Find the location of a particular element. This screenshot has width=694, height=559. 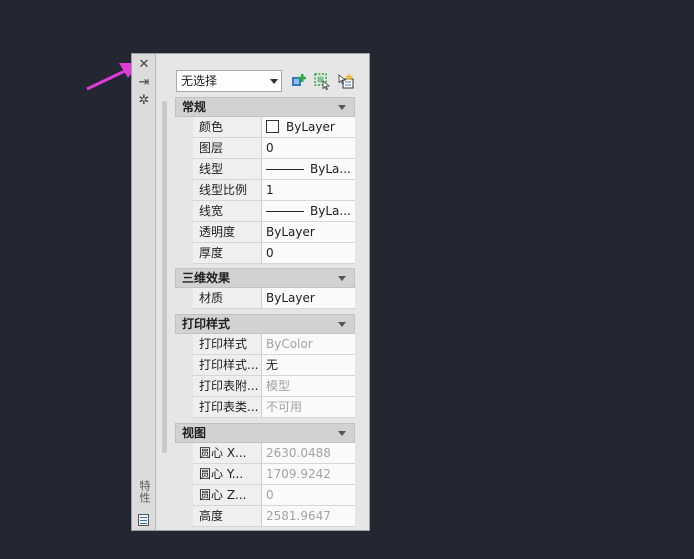

quick-select-icon is located at coordinates (346, 81).